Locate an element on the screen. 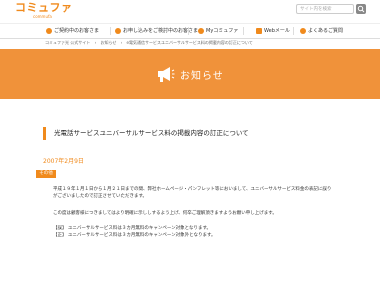 This screenshot has height=285, width=380. nav-label: Myコミュファ is located at coordinates (222, 31).